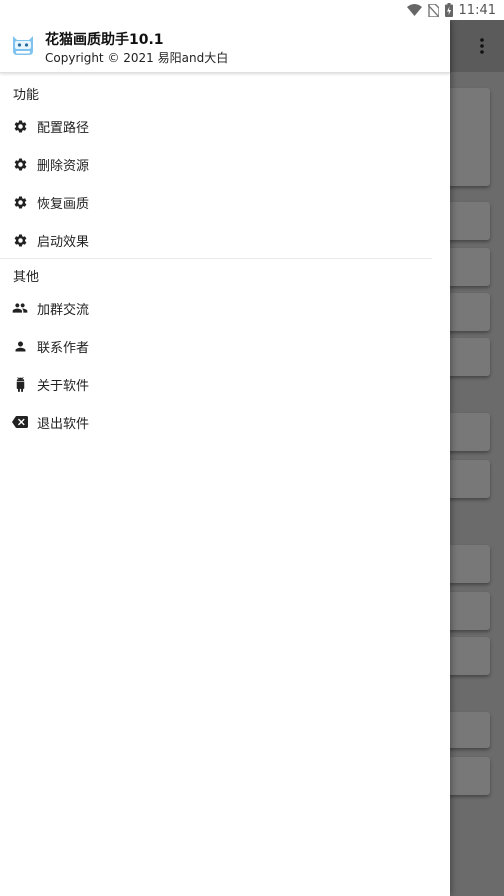 This screenshot has height=896, width=504. I want to click on section-header-other: 其他, so click(26, 277).